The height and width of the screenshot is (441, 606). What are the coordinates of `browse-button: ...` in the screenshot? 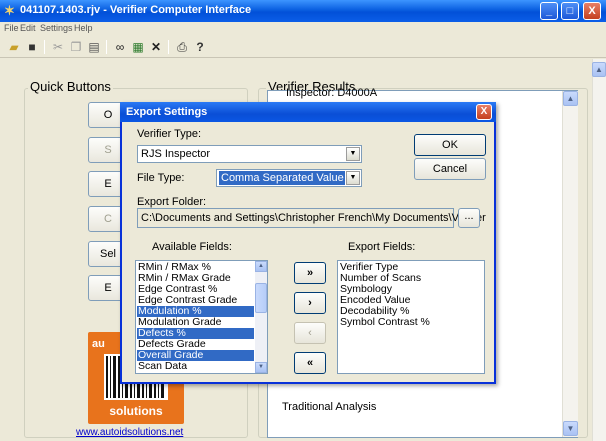 It's located at (469, 218).